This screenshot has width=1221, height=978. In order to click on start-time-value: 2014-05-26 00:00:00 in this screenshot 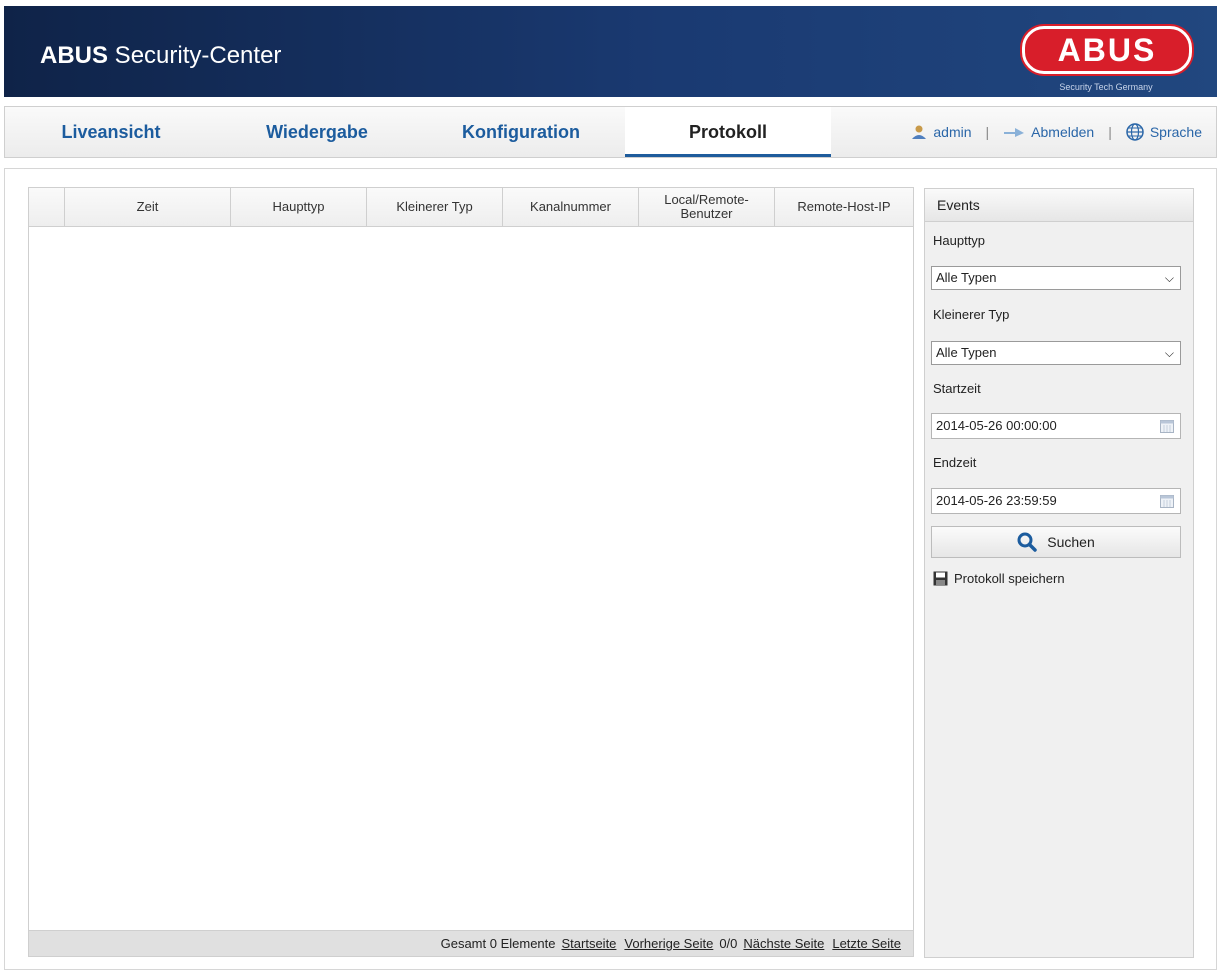, I will do `click(996, 425)`.